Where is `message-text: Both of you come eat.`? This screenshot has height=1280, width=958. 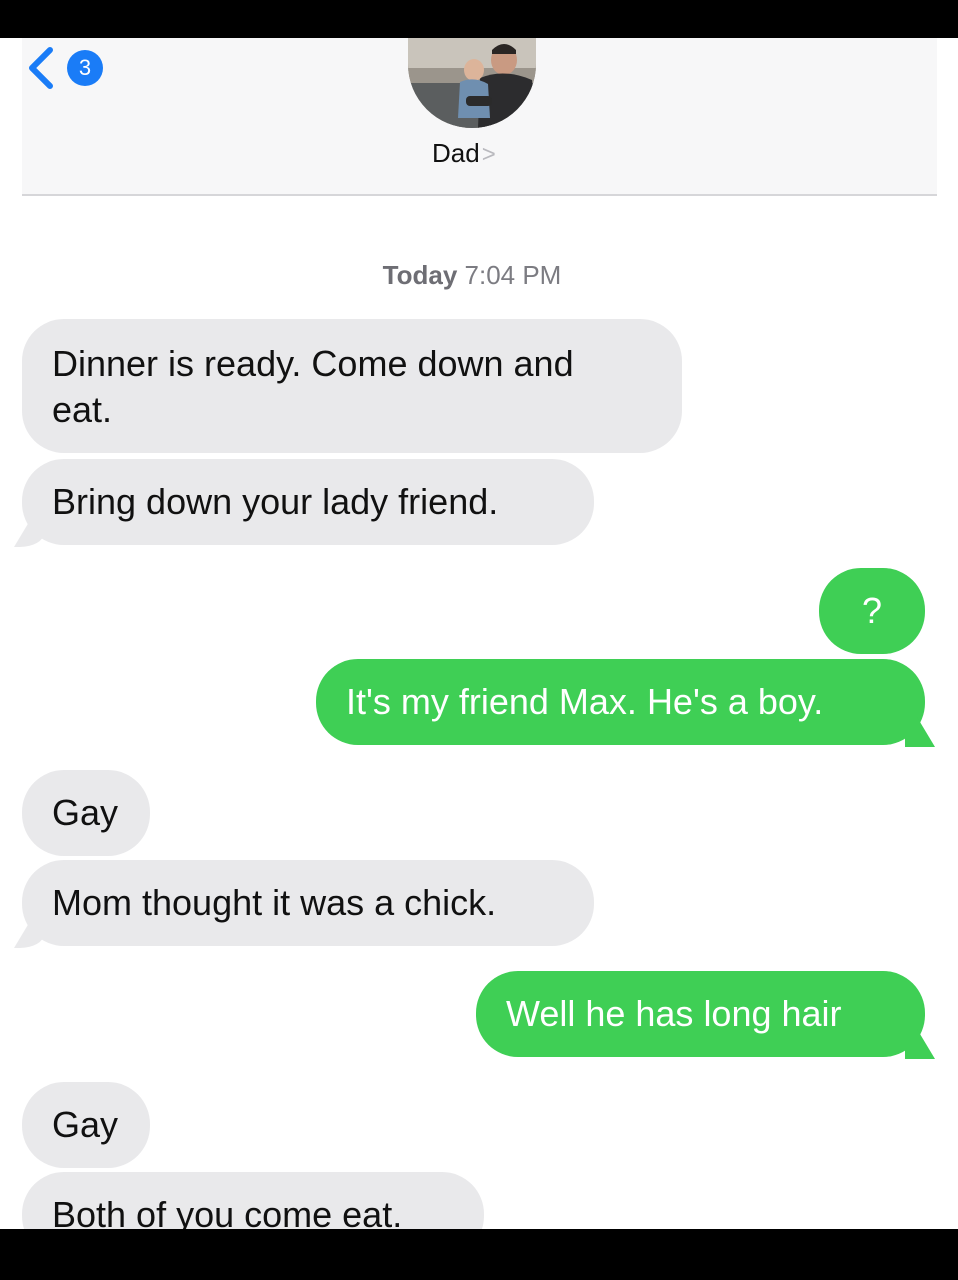 message-text: Both of you come eat. is located at coordinates (227, 1211).